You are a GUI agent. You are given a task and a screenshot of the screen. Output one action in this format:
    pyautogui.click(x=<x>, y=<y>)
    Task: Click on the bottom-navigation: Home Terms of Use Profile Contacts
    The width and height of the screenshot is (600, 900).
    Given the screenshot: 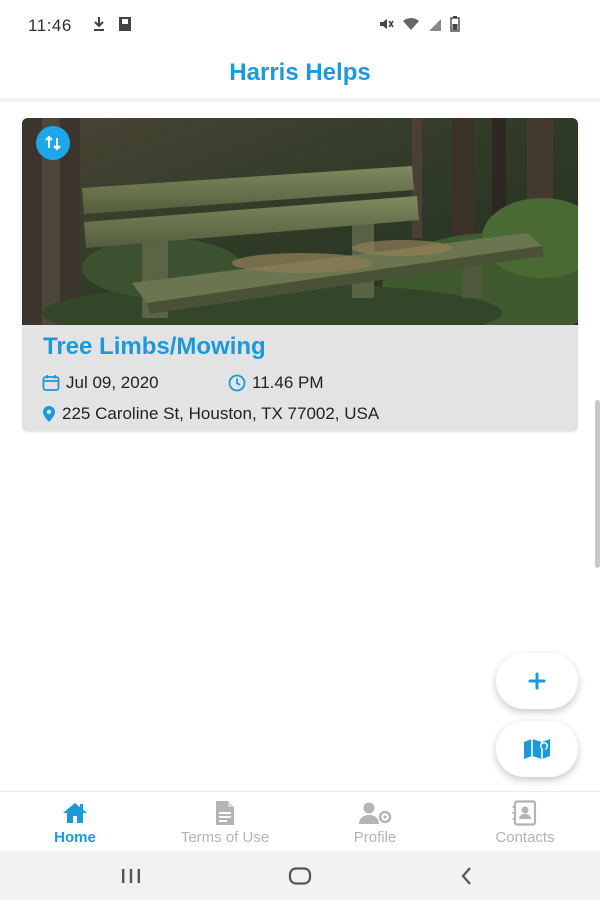 What is the action you would take?
    pyautogui.click(x=300, y=821)
    